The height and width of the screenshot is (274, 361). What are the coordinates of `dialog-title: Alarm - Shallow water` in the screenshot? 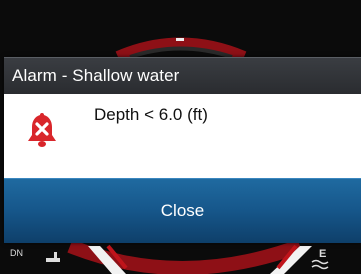 It's located at (96, 75).